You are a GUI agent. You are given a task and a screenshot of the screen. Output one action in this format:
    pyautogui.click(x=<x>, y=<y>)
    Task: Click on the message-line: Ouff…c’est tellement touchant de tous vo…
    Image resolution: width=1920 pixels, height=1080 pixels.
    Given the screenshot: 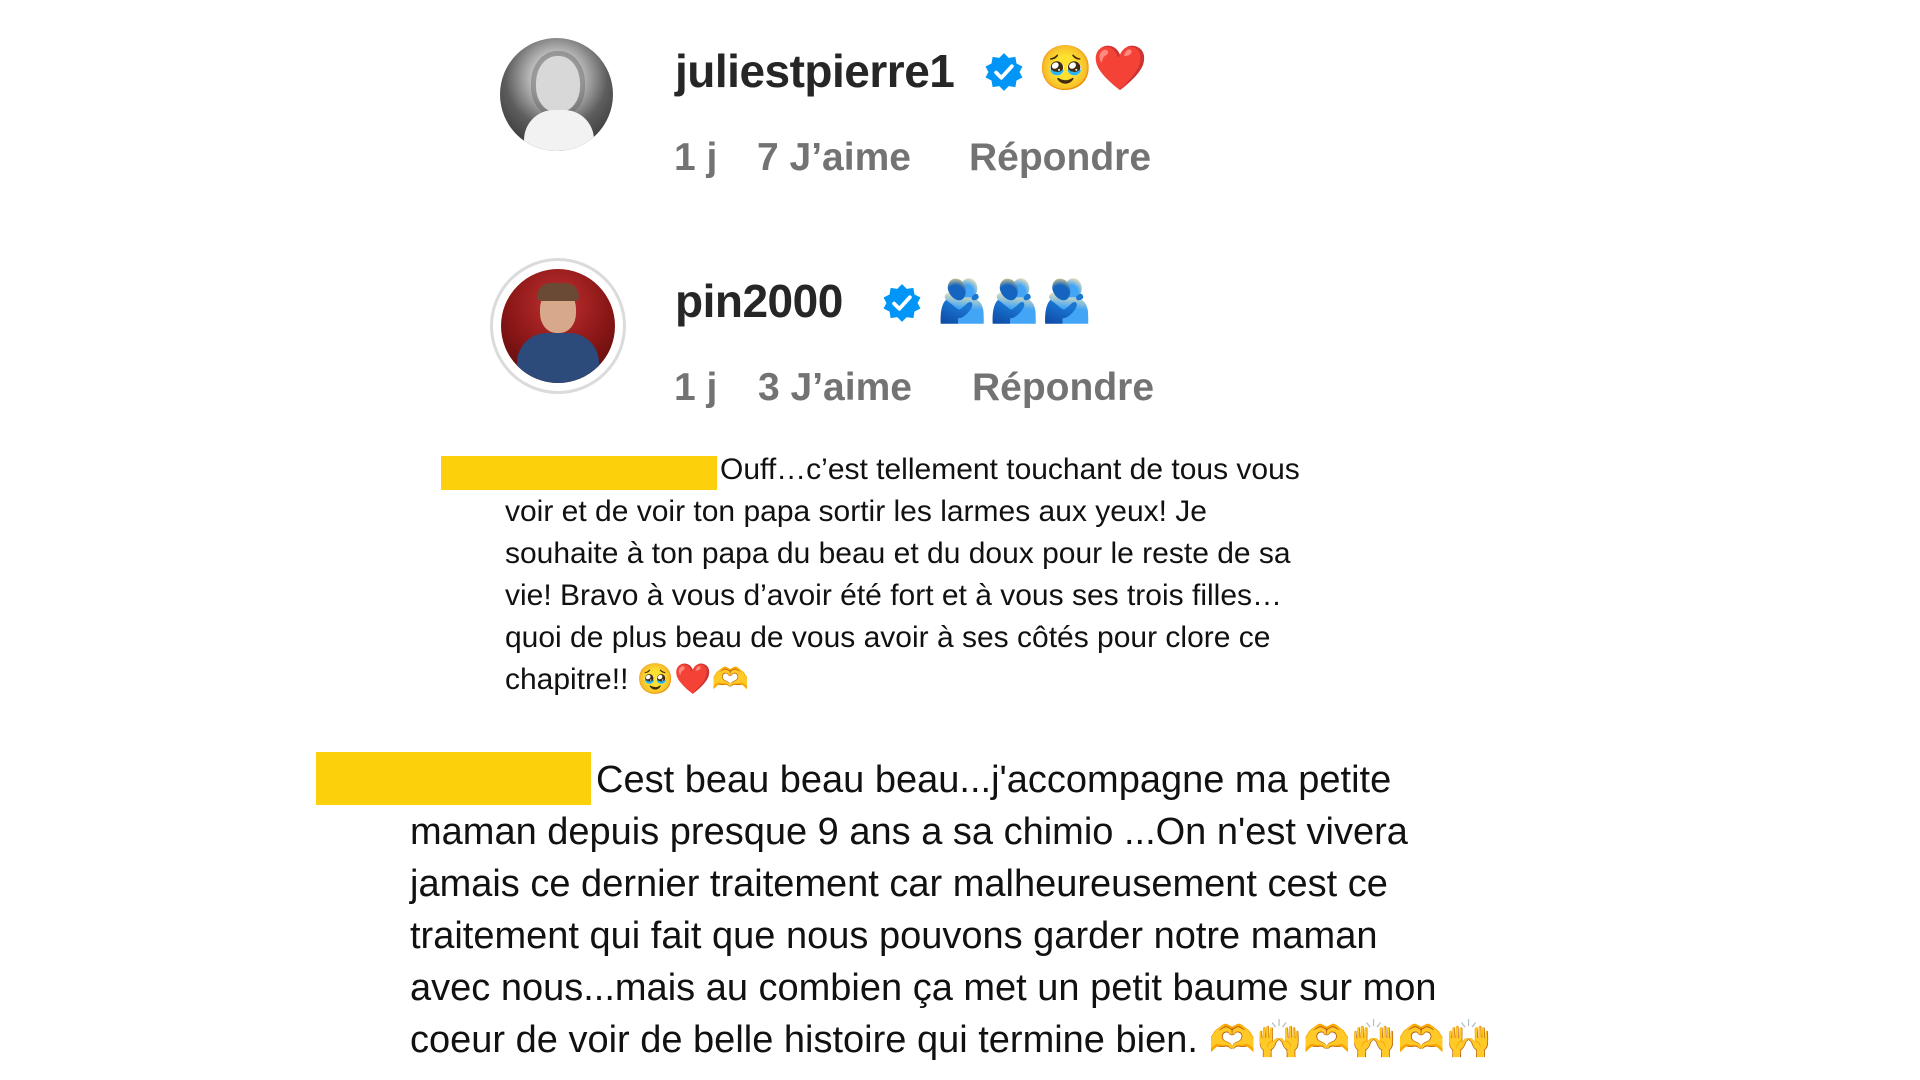 What is the action you would take?
    pyautogui.click(x=1010, y=469)
    